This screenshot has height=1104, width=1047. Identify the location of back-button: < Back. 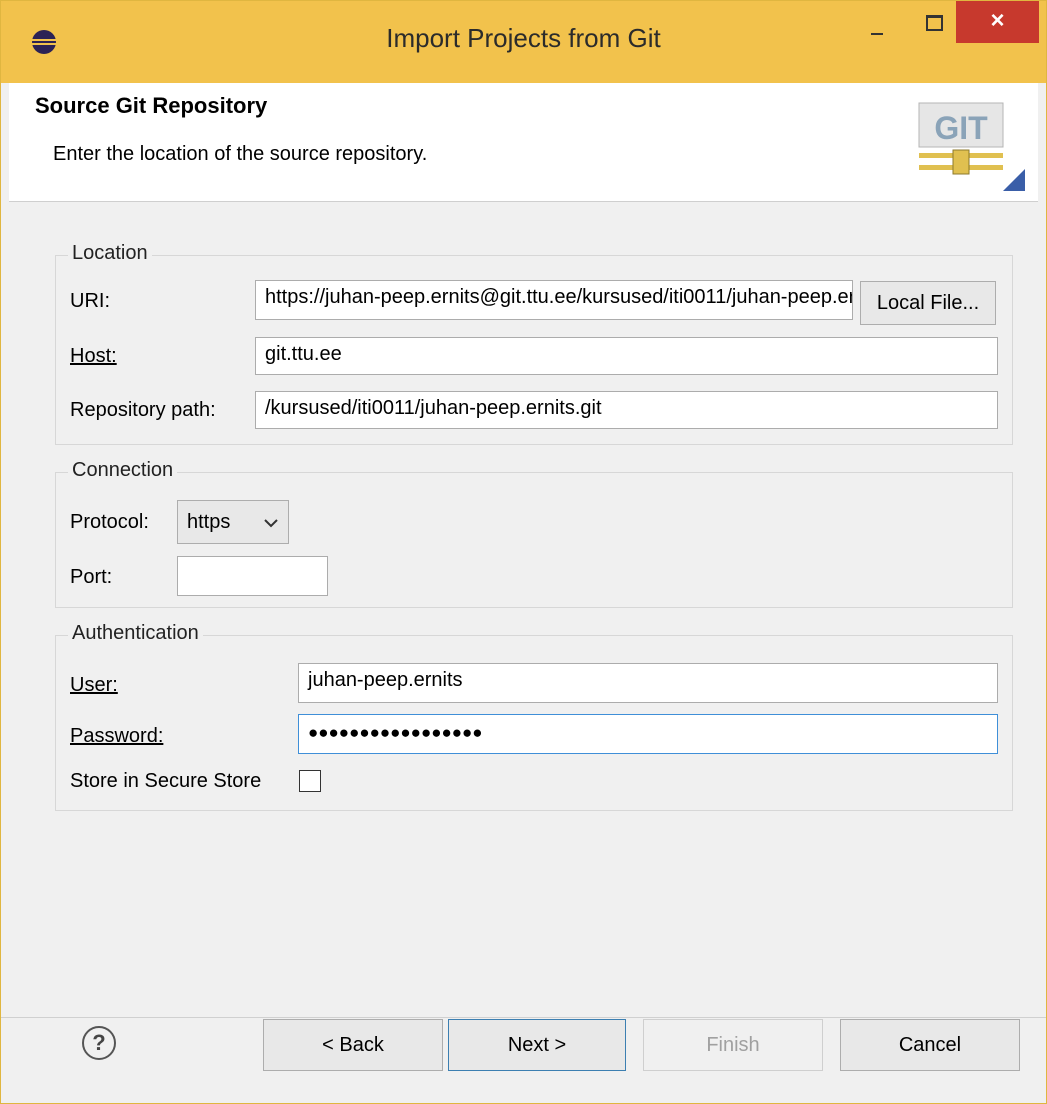
(353, 1045).